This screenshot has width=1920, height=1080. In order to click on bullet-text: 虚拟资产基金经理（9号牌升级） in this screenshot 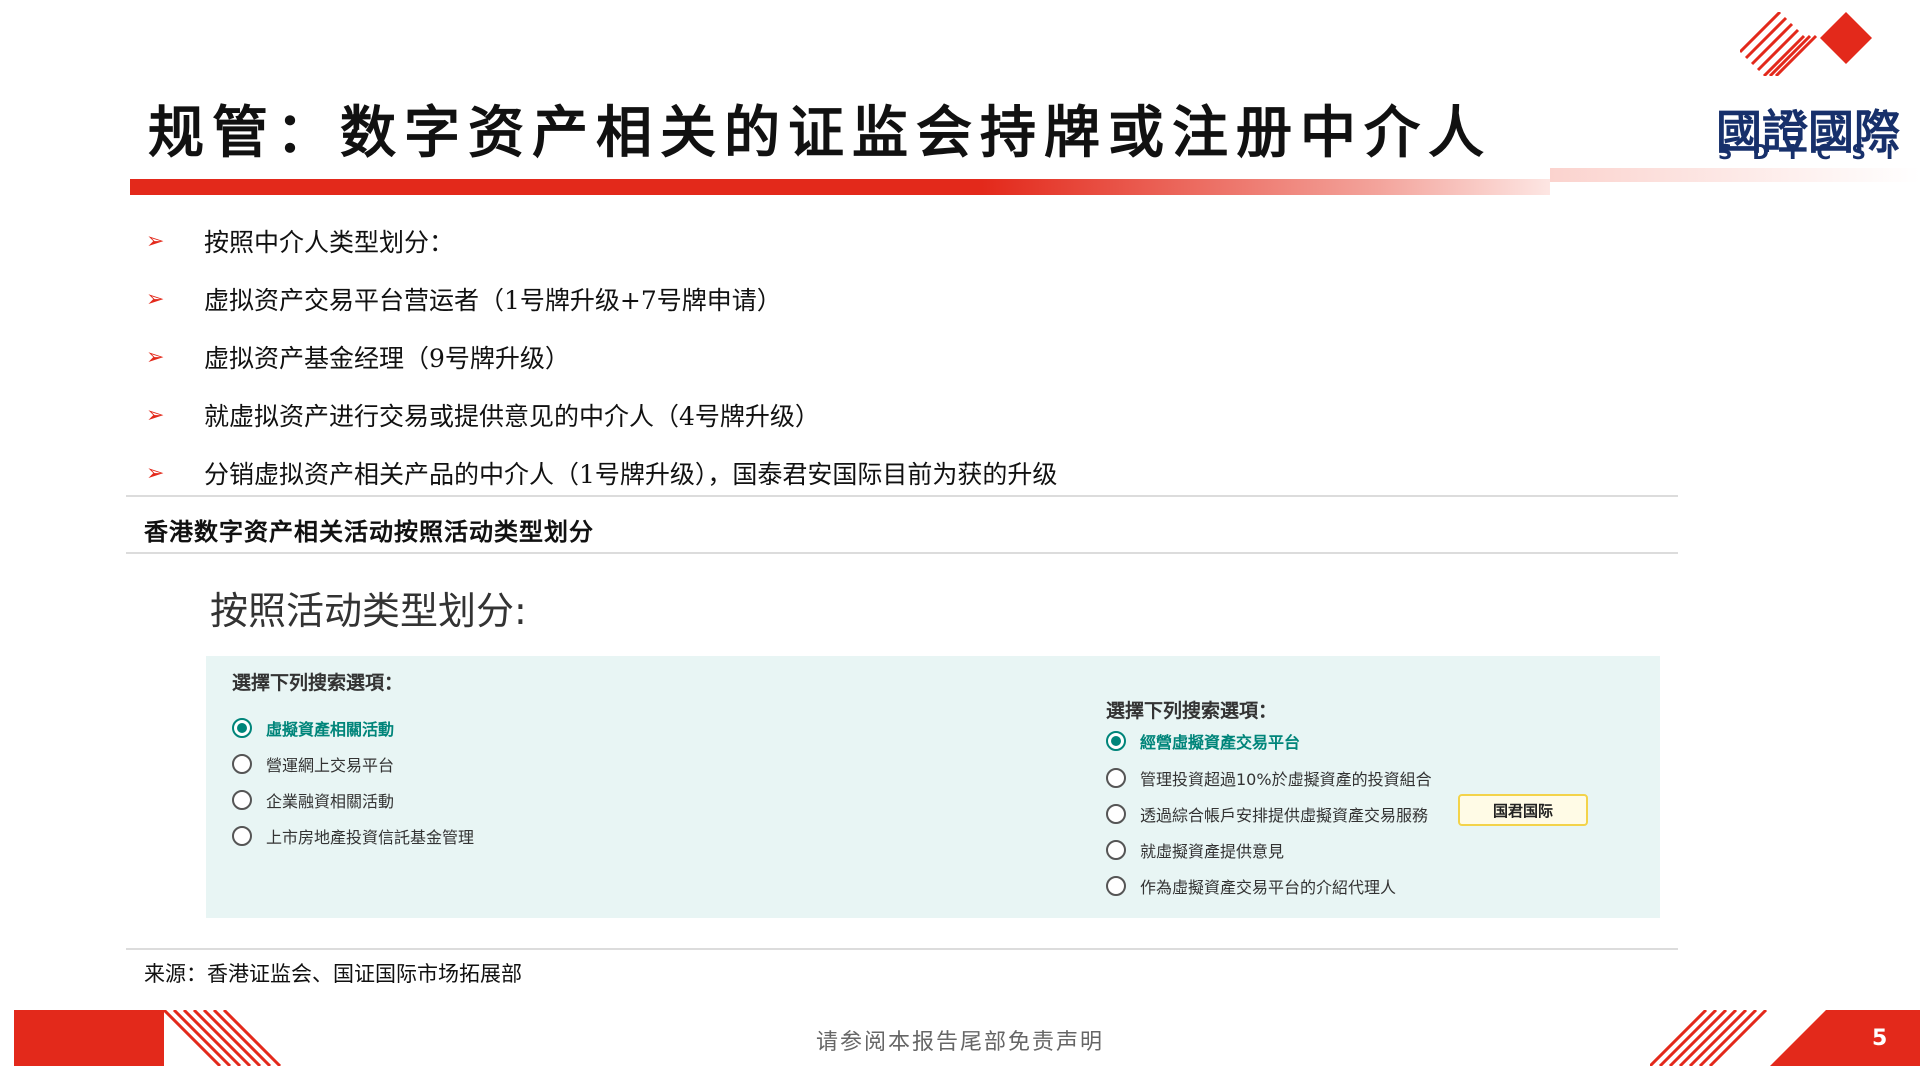, I will do `click(387, 358)`.